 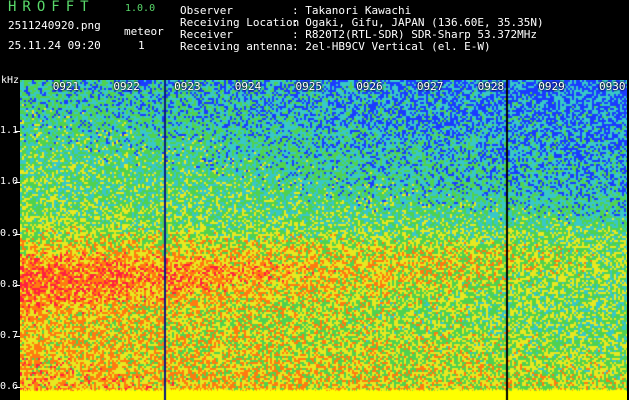 I want to click on y-axis-unit: kHz, so click(x=10, y=80).